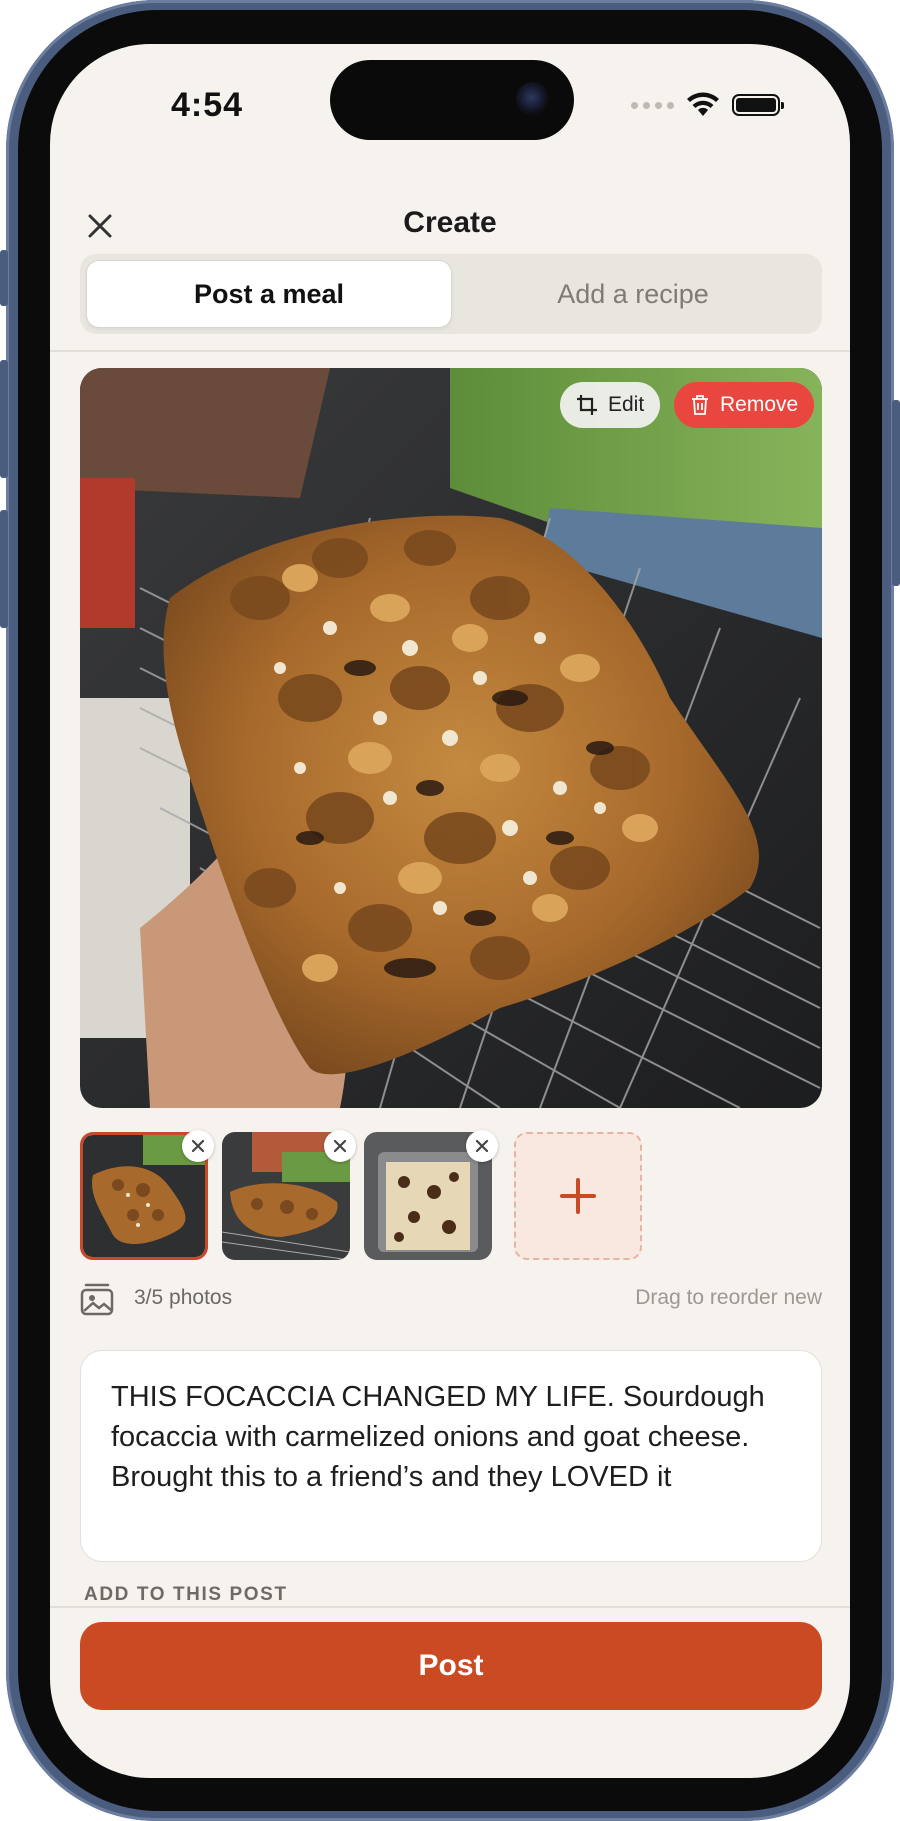 The width and height of the screenshot is (900, 1821). What do you see at coordinates (4, 419) in the screenshot?
I see `device-volume-up` at bounding box center [4, 419].